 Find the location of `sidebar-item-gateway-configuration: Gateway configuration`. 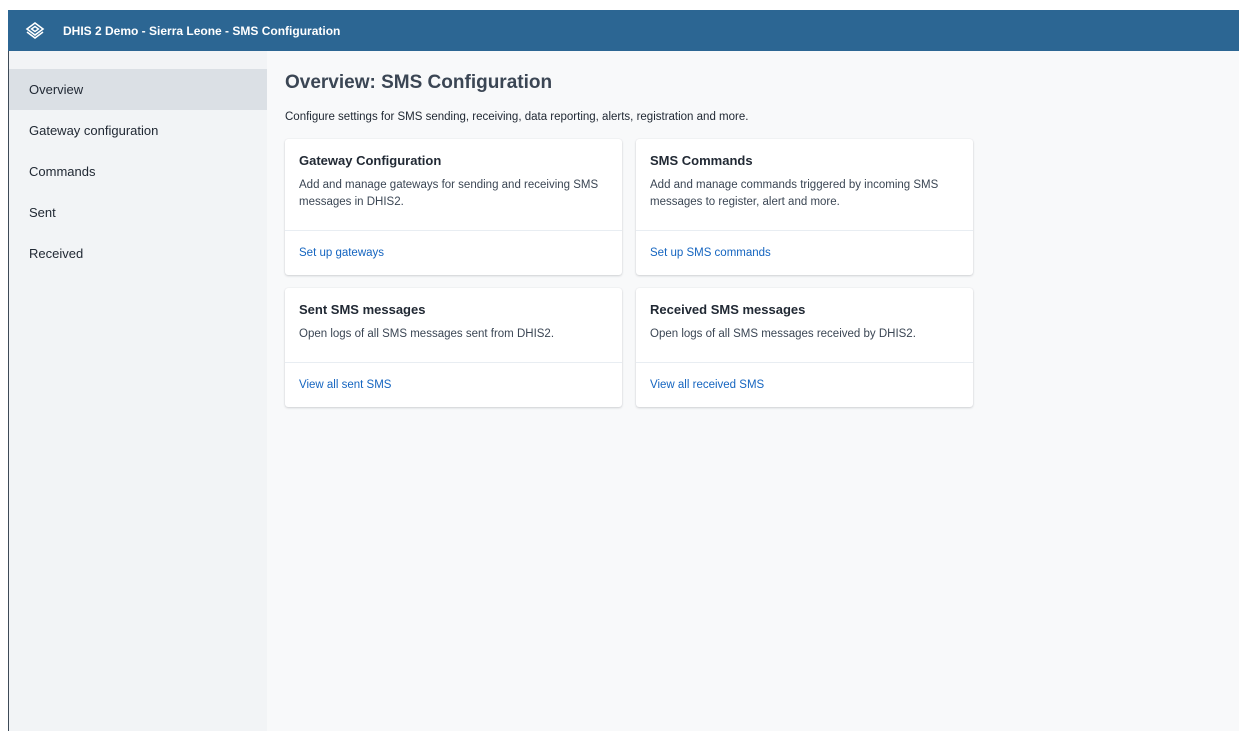

sidebar-item-gateway-configuration: Gateway configuration is located at coordinates (138, 130).